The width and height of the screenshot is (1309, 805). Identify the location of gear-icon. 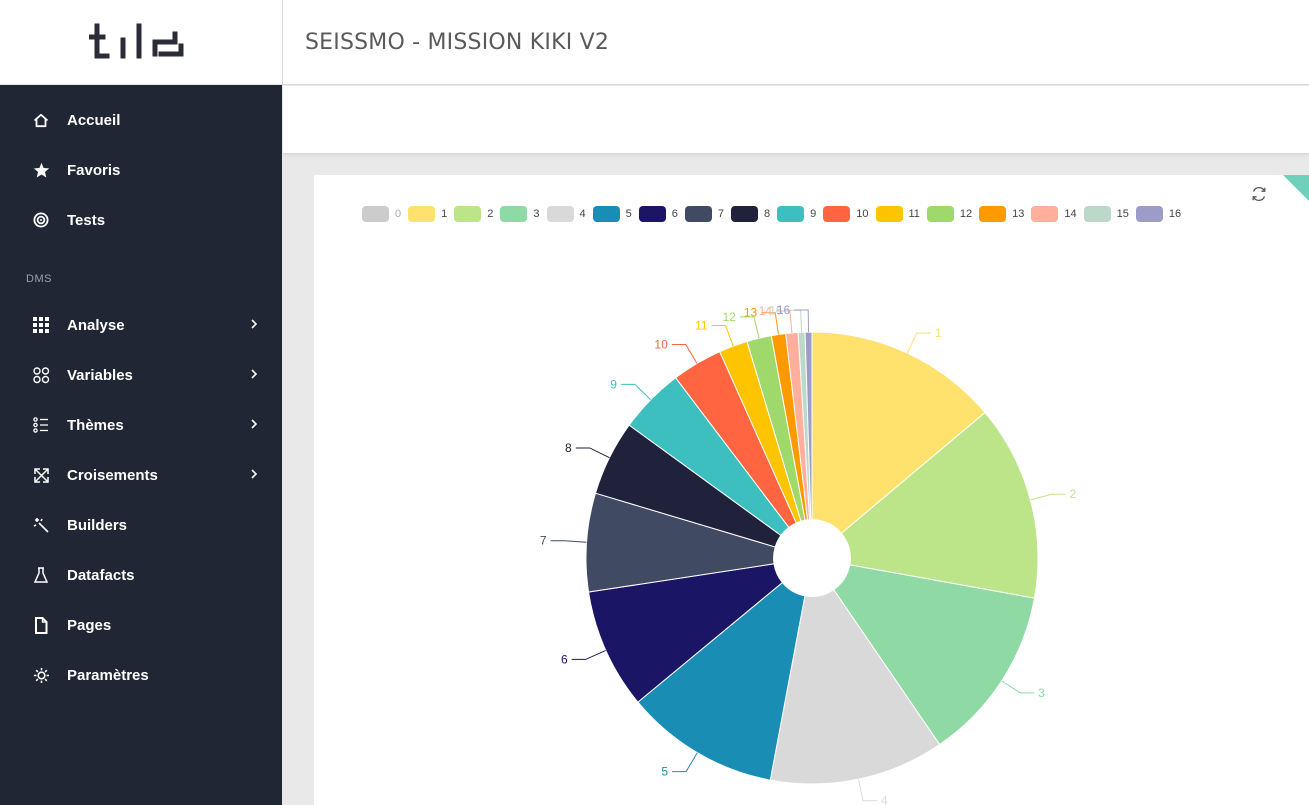
(41, 675).